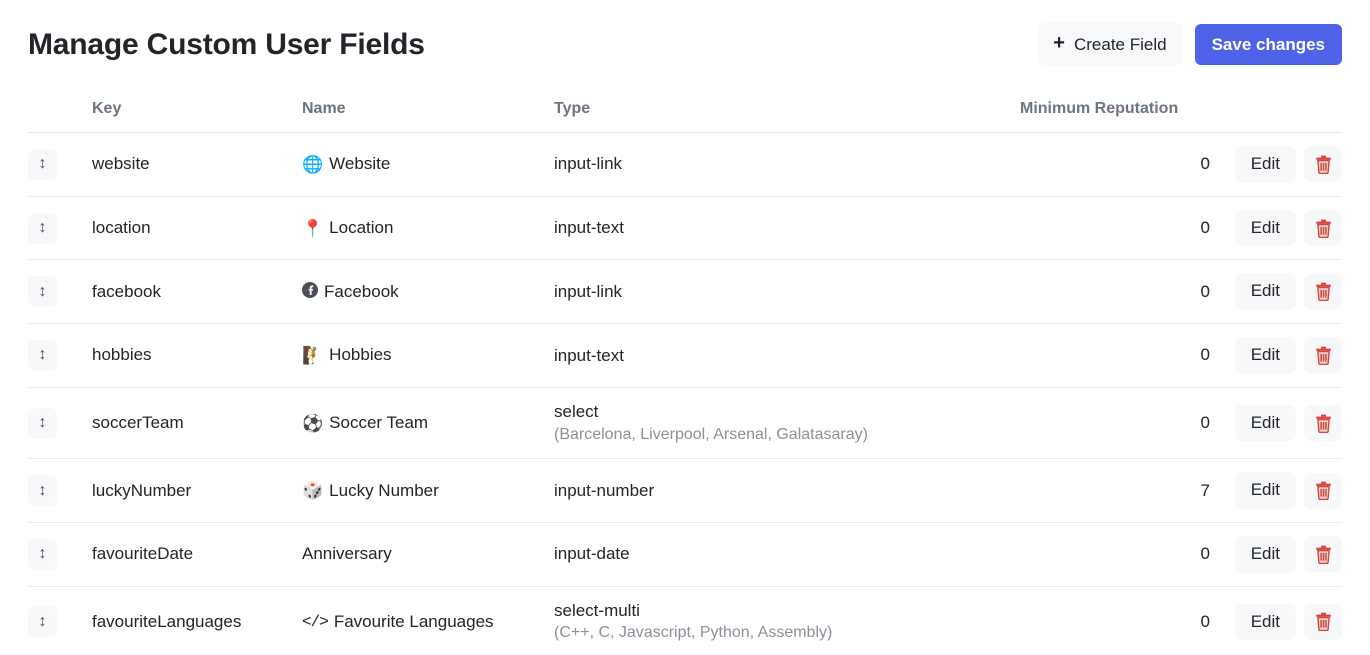 The height and width of the screenshot is (655, 1370). I want to click on field-name: Website, so click(360, 164).